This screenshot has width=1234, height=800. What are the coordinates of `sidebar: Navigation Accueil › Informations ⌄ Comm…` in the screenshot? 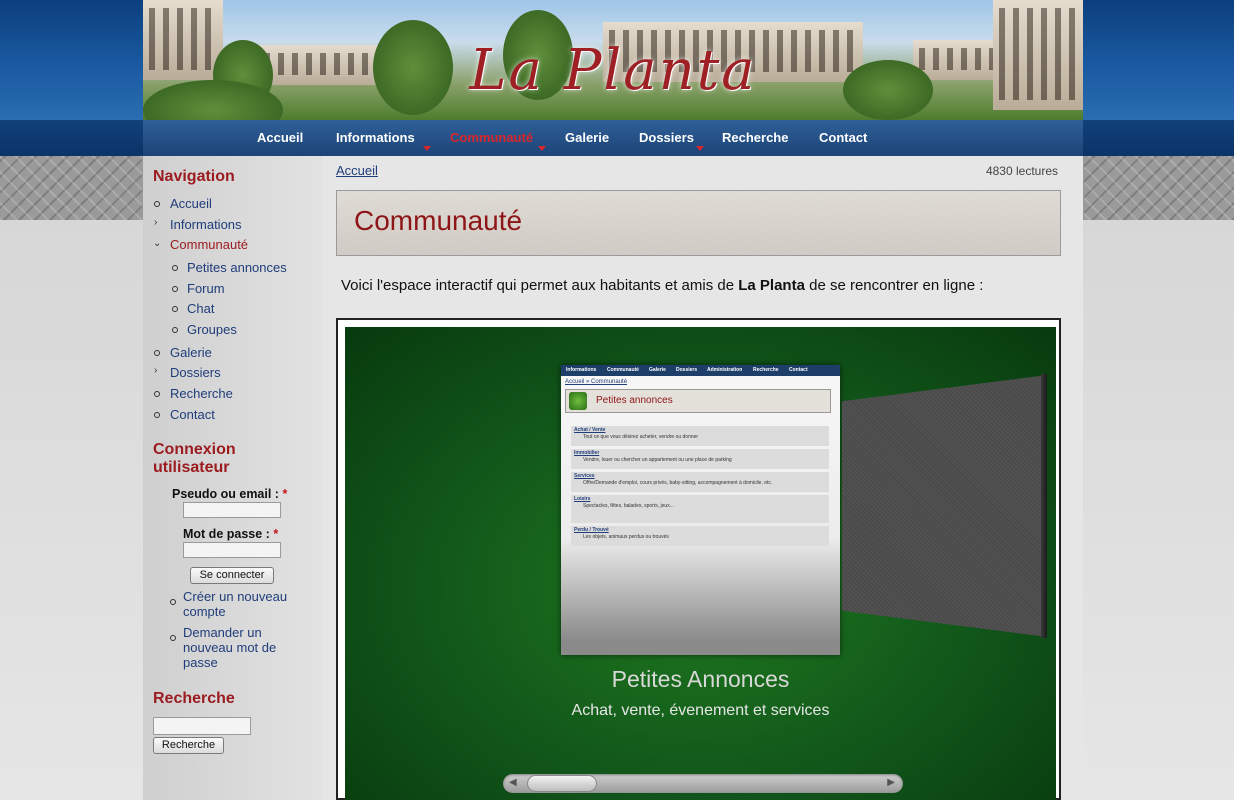 It's located at (232, 478).